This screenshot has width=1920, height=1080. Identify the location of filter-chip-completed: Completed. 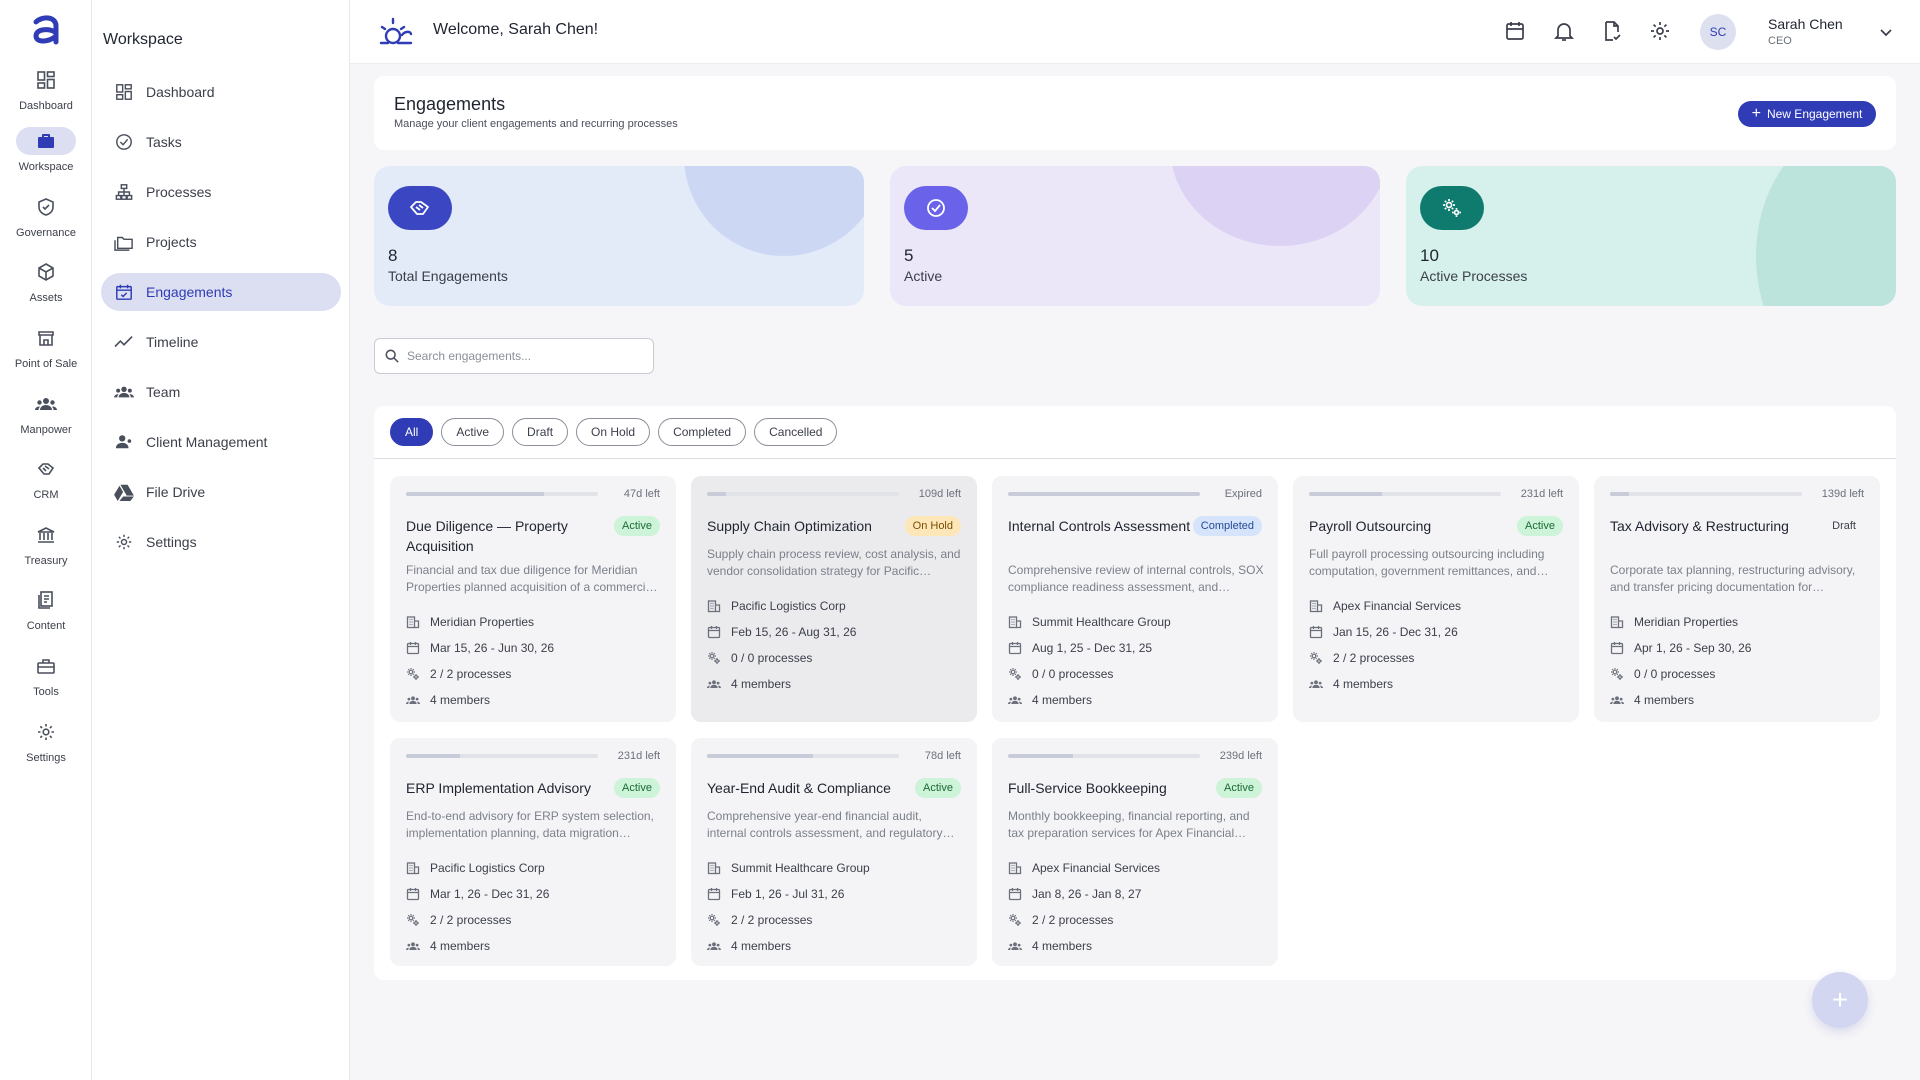
(702, 432).